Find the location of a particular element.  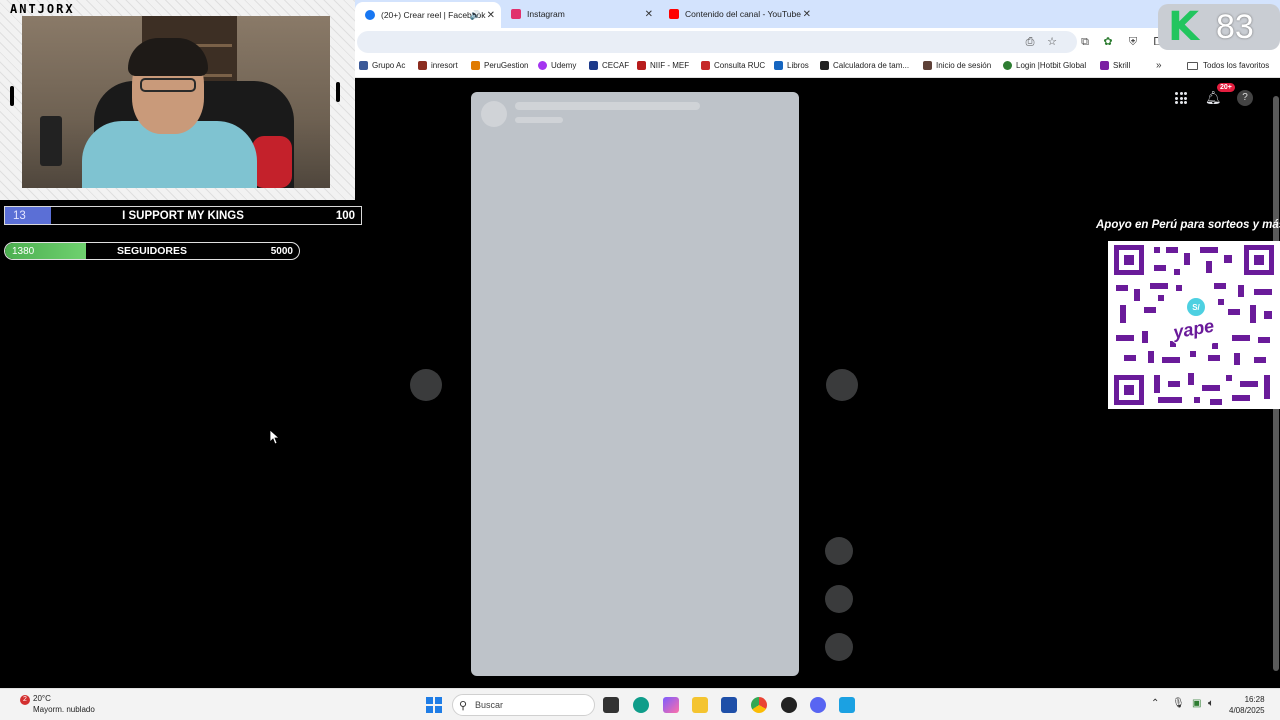

discord-icon is located at coordinates (818, 705).